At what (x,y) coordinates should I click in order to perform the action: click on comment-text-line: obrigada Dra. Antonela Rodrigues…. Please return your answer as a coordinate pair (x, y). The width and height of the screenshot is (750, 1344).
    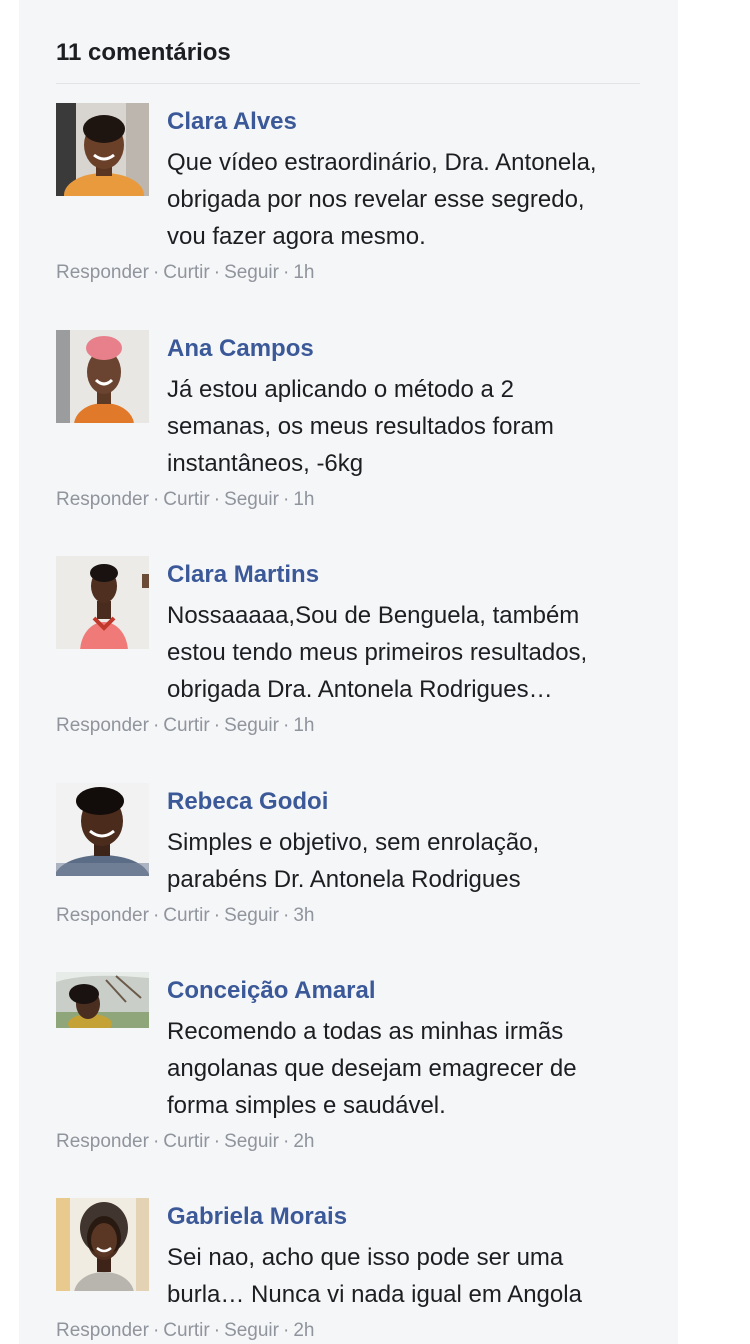
    Looking at the image, I should click on (360, 689).